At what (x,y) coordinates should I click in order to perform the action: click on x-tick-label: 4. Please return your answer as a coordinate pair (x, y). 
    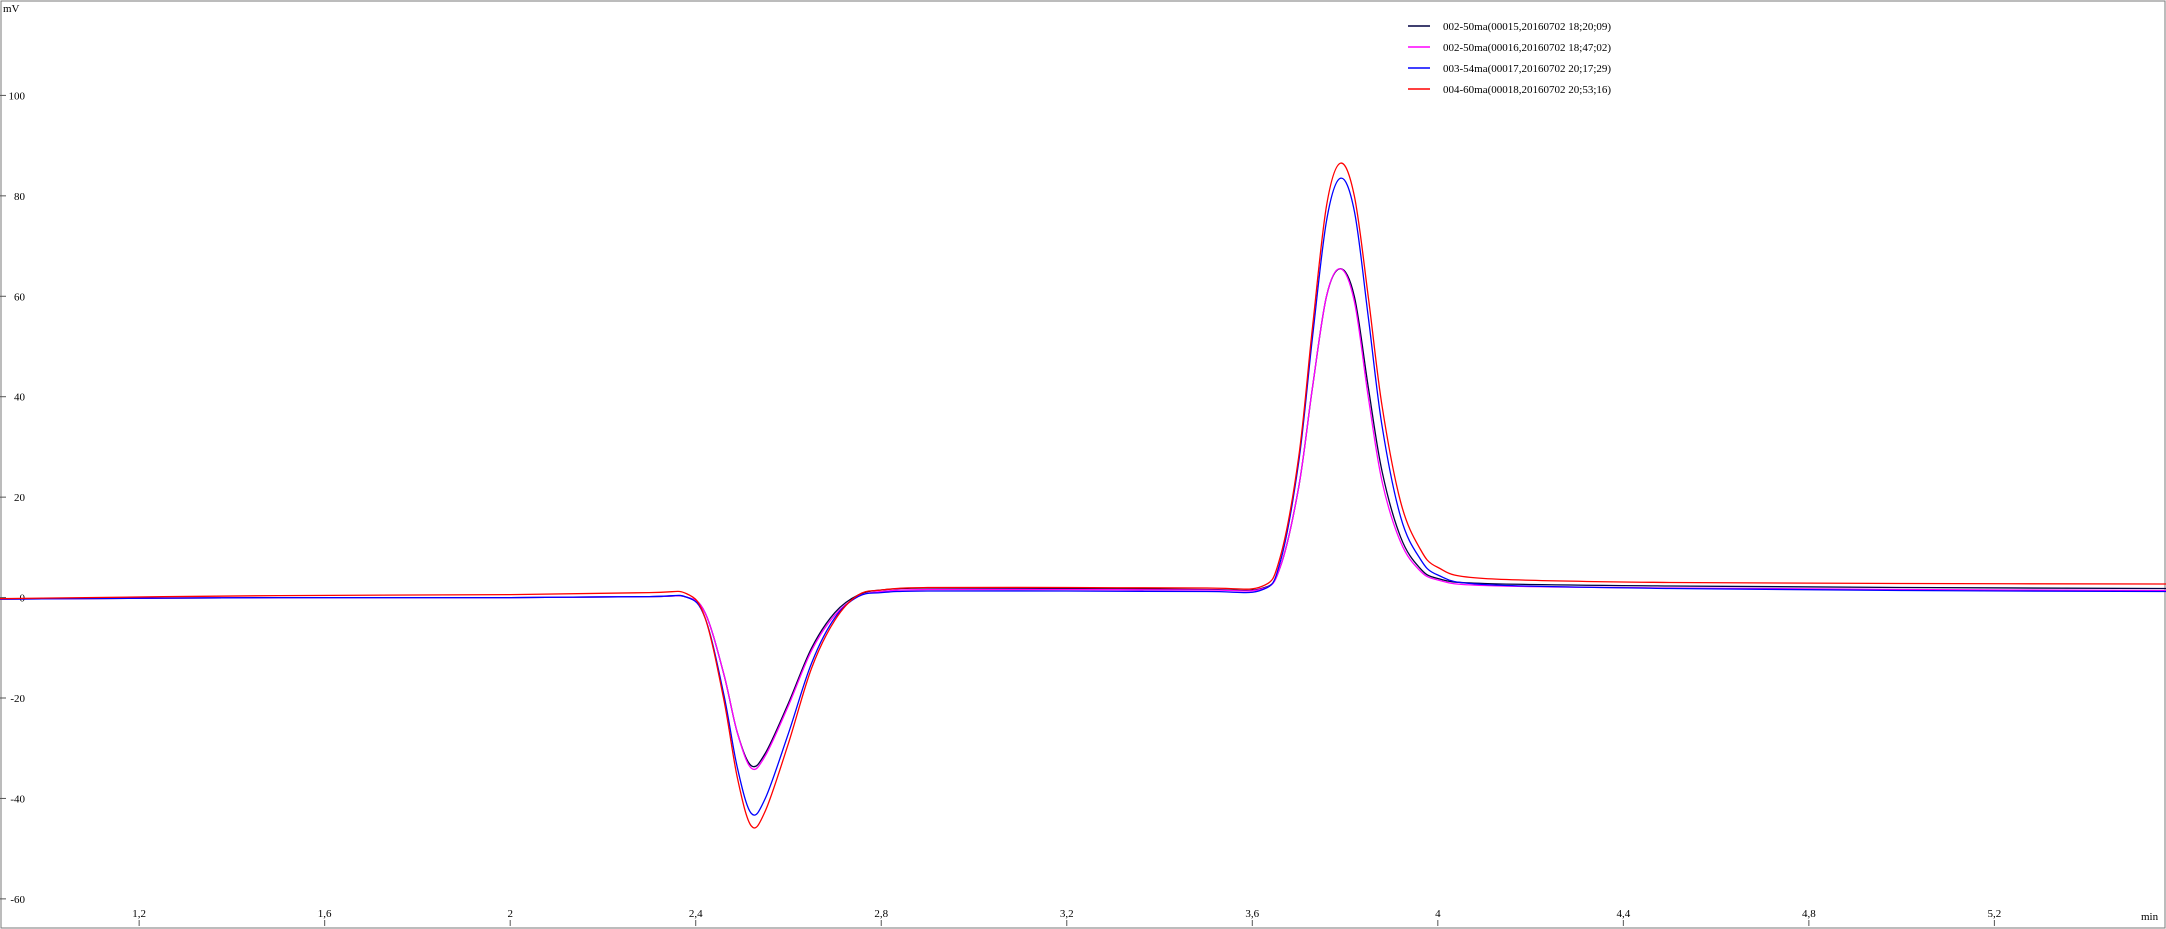
    Looking at the image, I should click on (1438, 914).